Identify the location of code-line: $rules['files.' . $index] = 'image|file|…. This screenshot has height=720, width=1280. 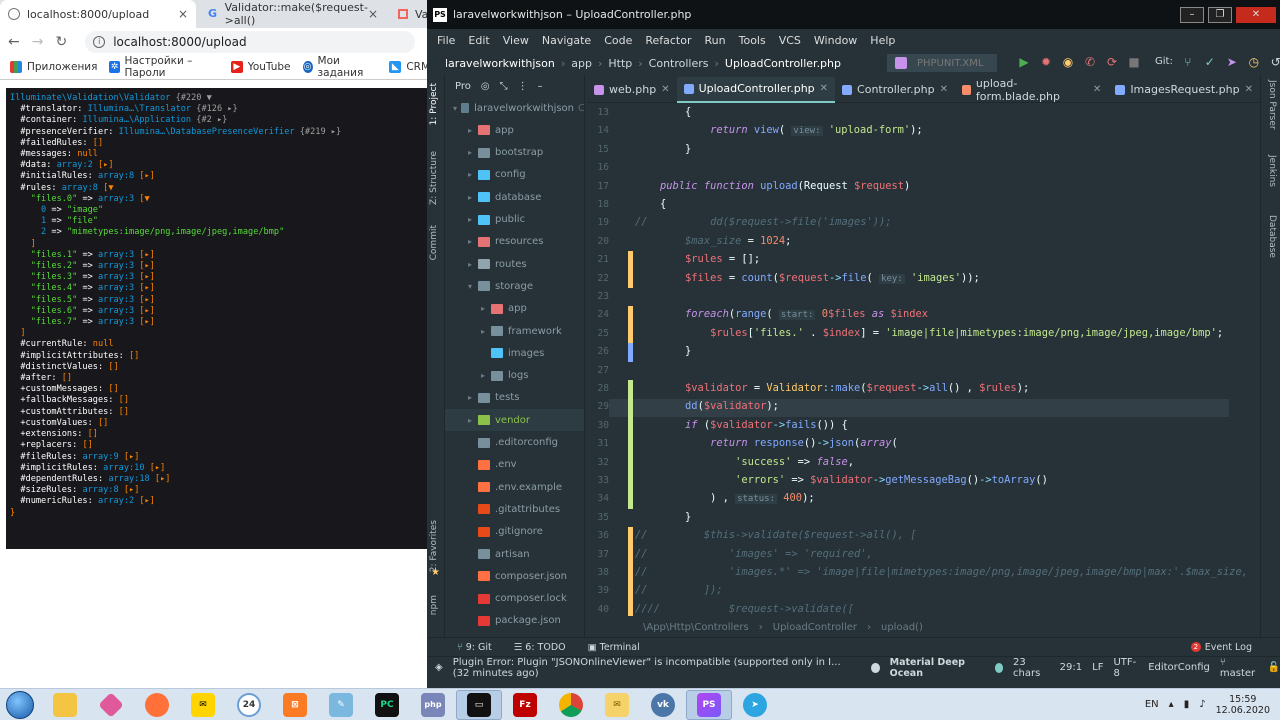
(929, 333).